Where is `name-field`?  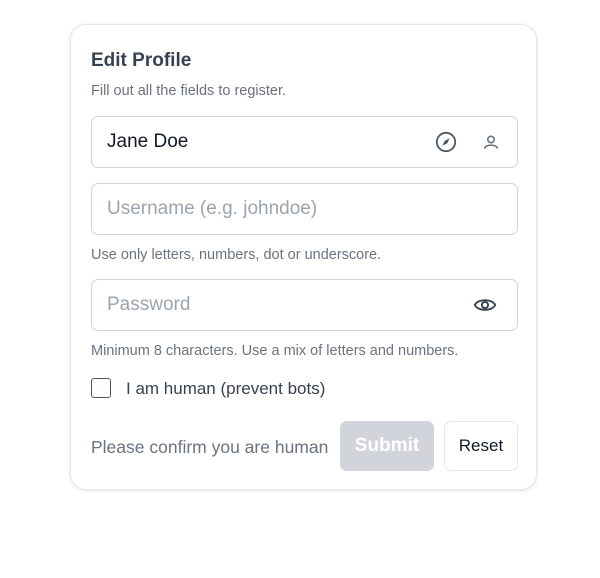 name-field is located at coordinates (304, 142).